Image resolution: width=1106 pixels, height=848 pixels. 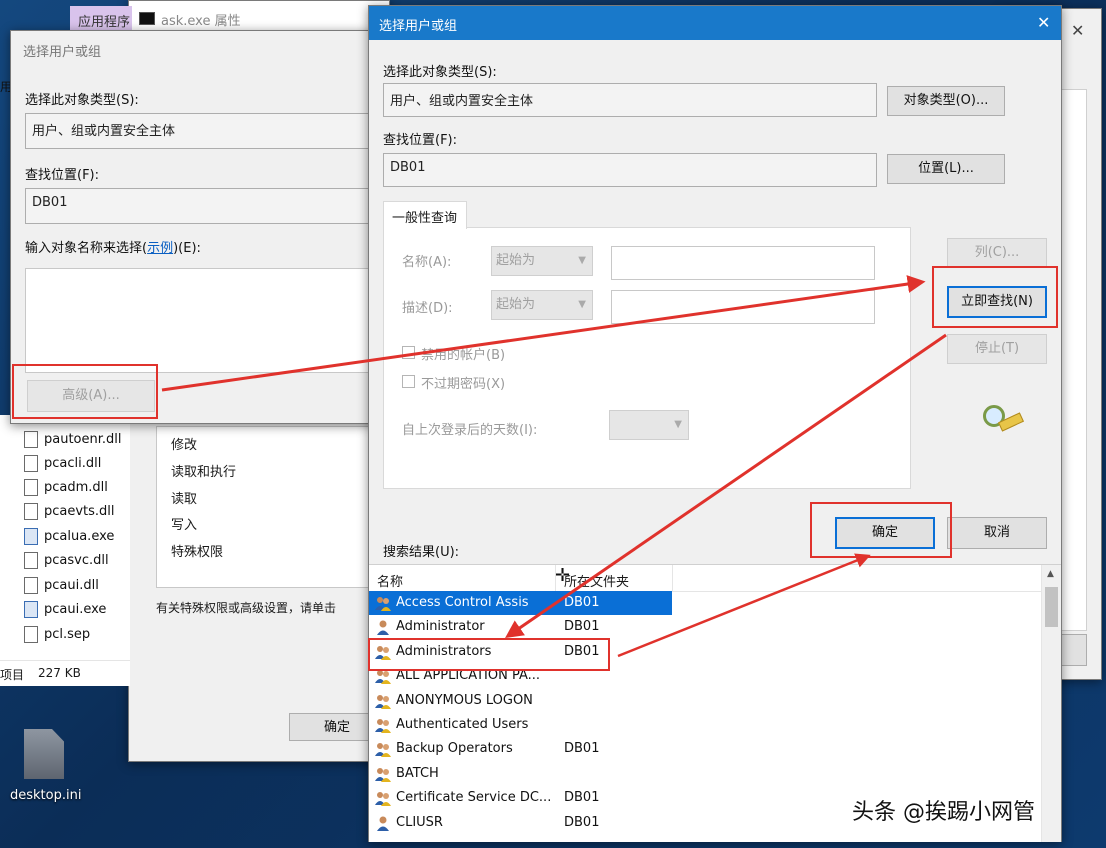 I want to click on cursor-icon: ✛, so click(x=563, y=575).